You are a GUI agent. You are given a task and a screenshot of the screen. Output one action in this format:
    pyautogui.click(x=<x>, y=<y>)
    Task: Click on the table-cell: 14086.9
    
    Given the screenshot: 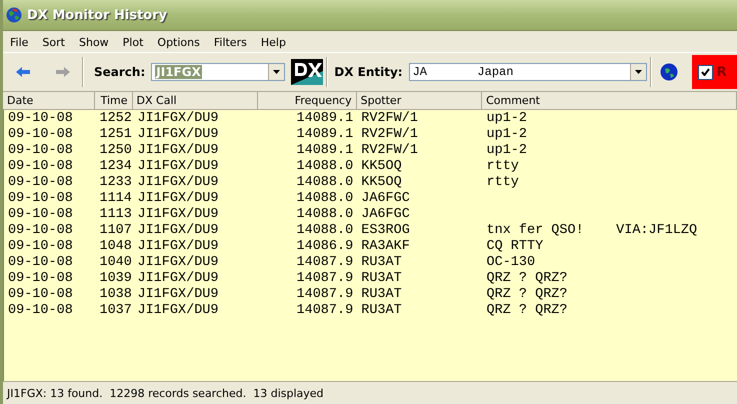 What is the action you would take?
    pyautogui.click(x=325, y=246)
    